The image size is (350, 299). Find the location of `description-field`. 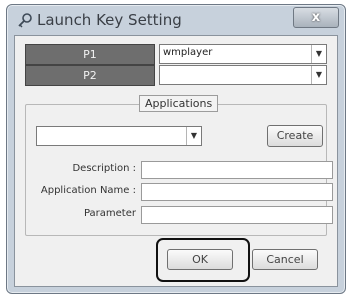

description-field is located at coordinates (237, 170).